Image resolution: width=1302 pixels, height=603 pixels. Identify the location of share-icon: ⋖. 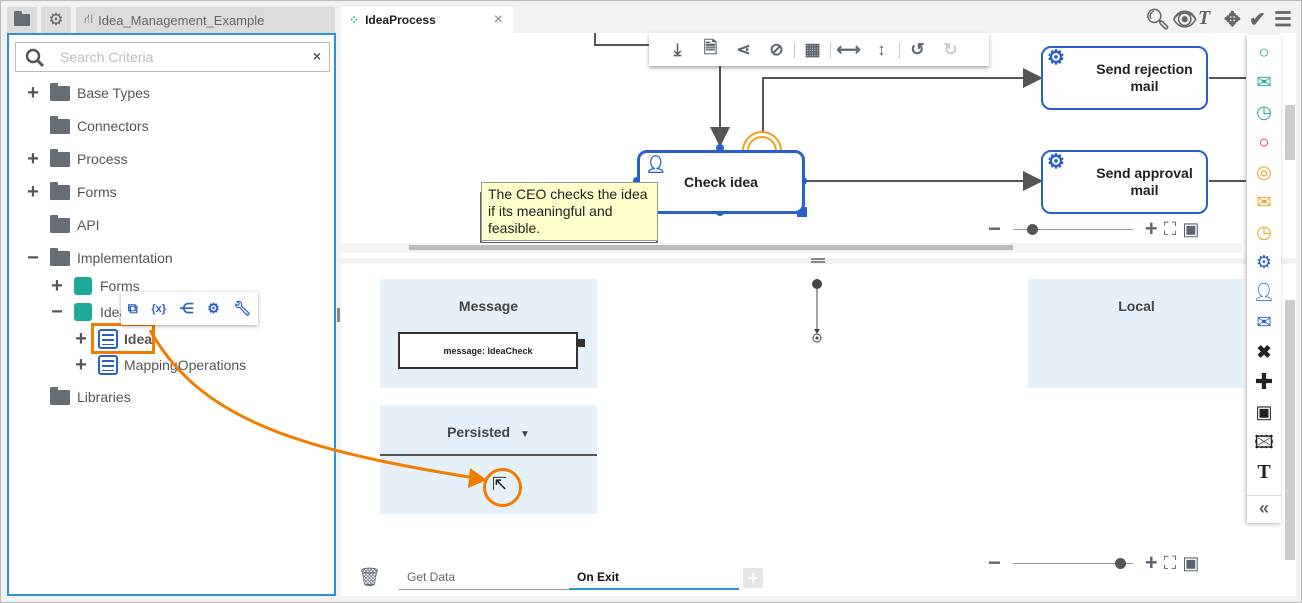
(743, 50).